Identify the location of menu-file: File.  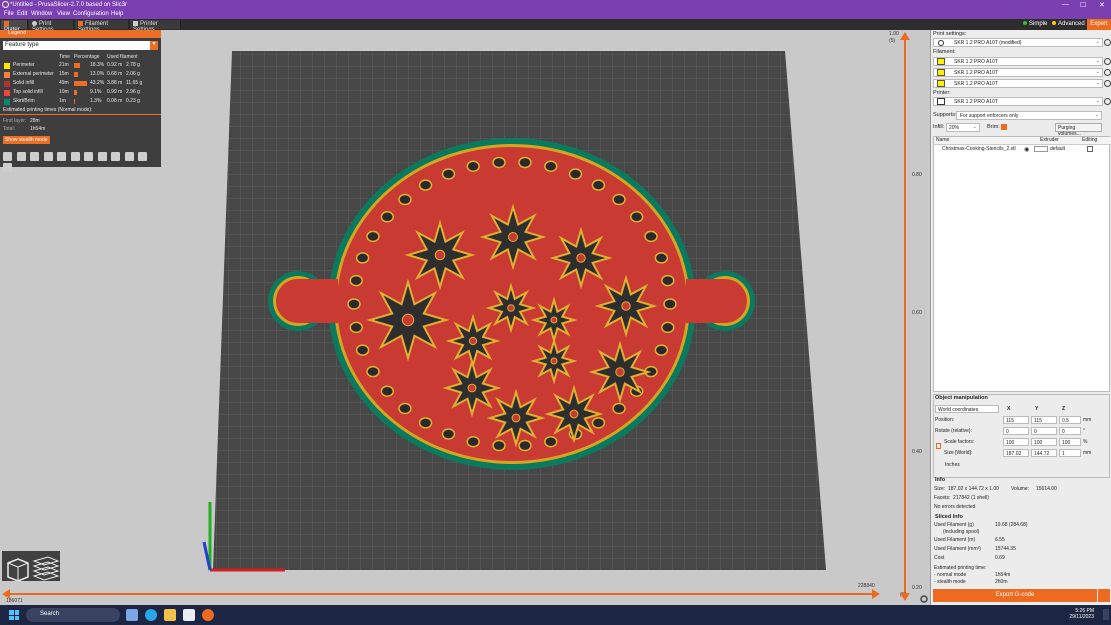
(9, 14).